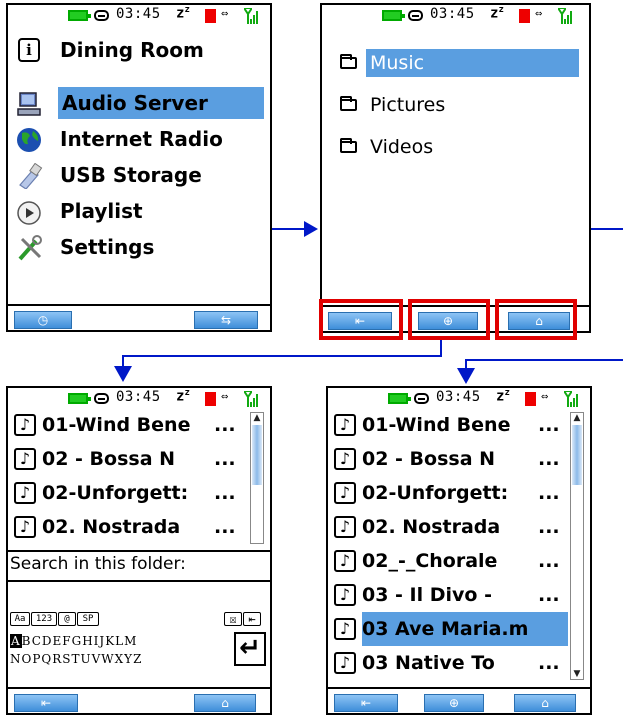  I want to click on callout-add-softkey, so click(449, 319).